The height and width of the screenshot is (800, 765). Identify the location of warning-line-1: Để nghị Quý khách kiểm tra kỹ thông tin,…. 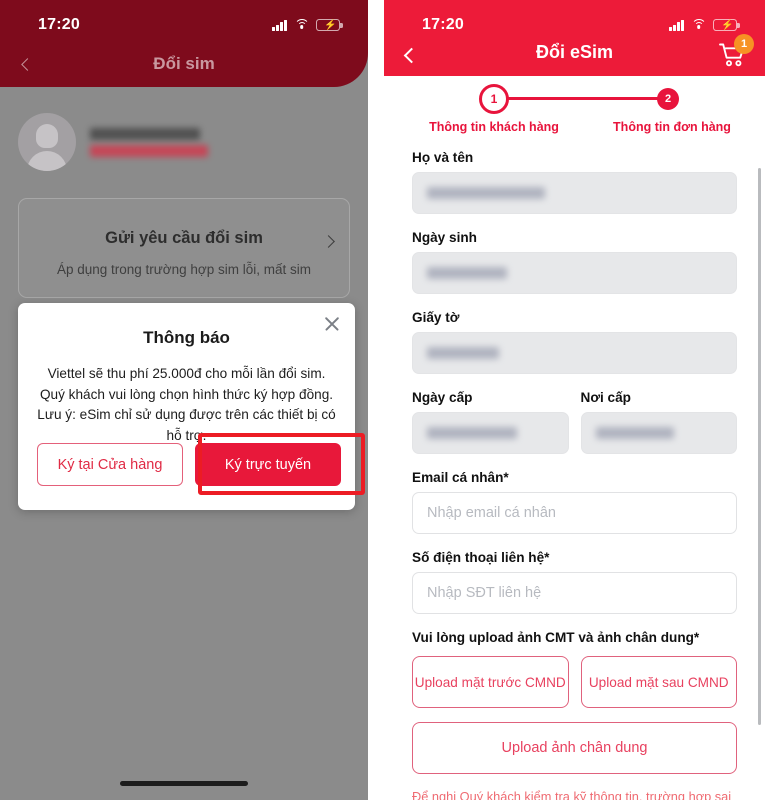
(572, 794).